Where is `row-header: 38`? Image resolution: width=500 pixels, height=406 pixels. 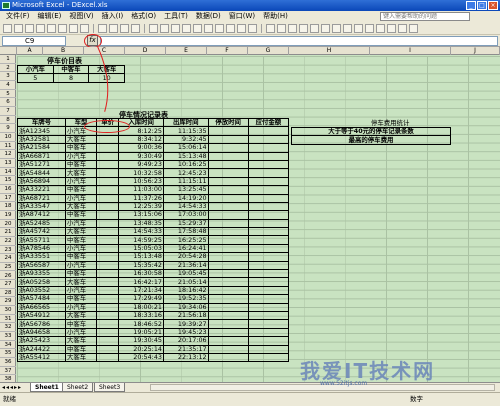 row-header: 38 is located at coordinates (8, 378).